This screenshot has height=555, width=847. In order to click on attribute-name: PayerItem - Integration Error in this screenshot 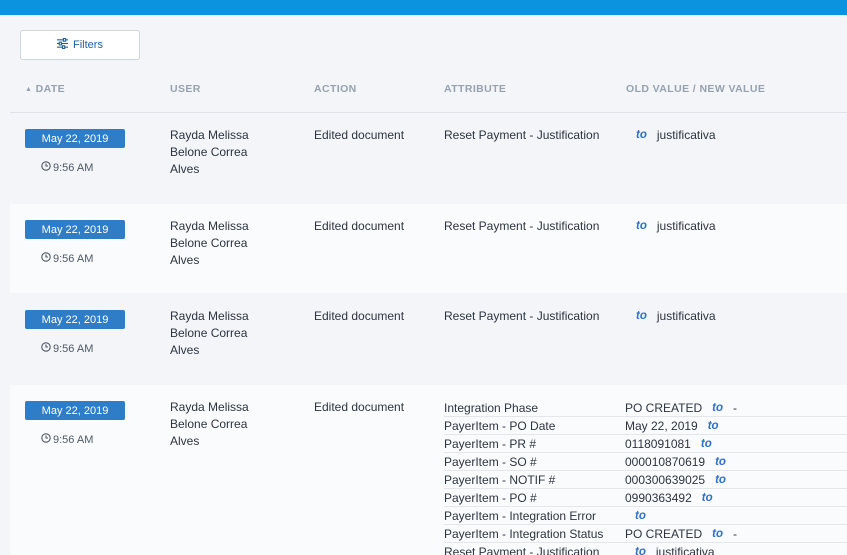, I will do `click(520, 515)`.